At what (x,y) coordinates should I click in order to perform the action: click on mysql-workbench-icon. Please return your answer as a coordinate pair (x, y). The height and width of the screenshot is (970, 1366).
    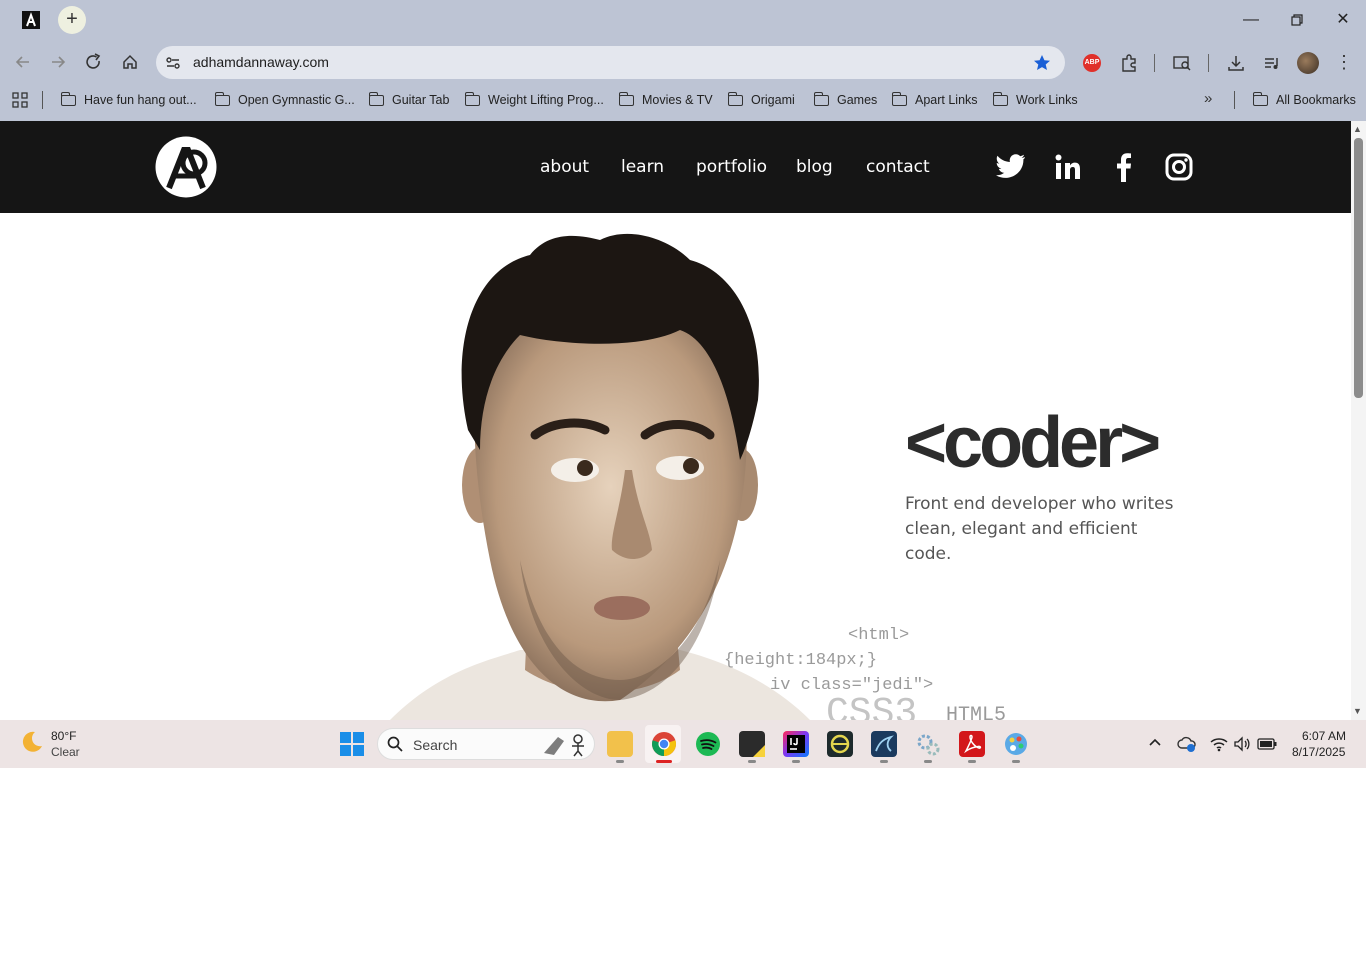
    Looking at the image, I should click on (884, 744).